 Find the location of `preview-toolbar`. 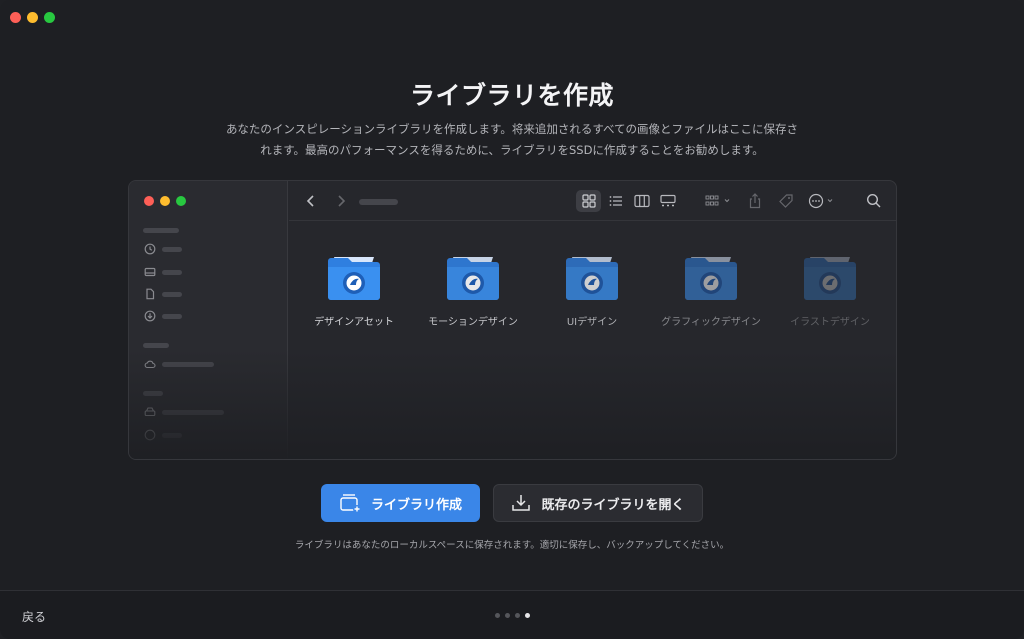

preview-toolbar is located at coordinates (592, 201).